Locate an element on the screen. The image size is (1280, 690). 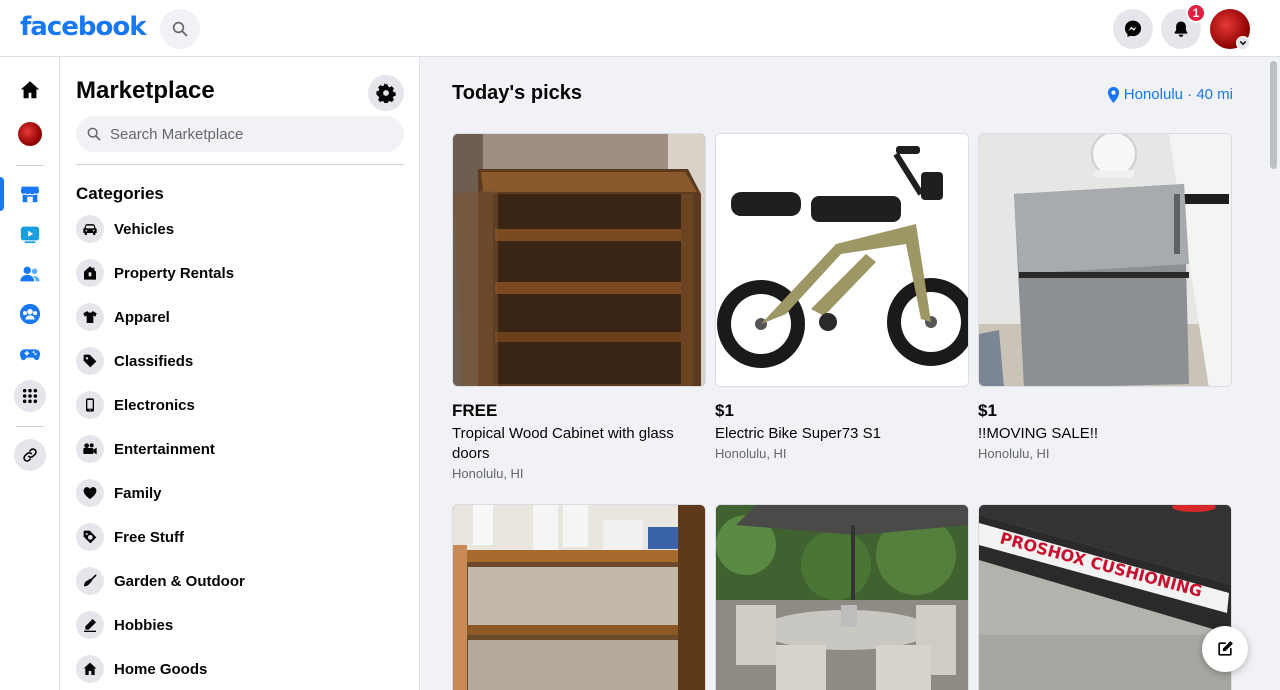
left-rail is located at coordinates (30, 373).